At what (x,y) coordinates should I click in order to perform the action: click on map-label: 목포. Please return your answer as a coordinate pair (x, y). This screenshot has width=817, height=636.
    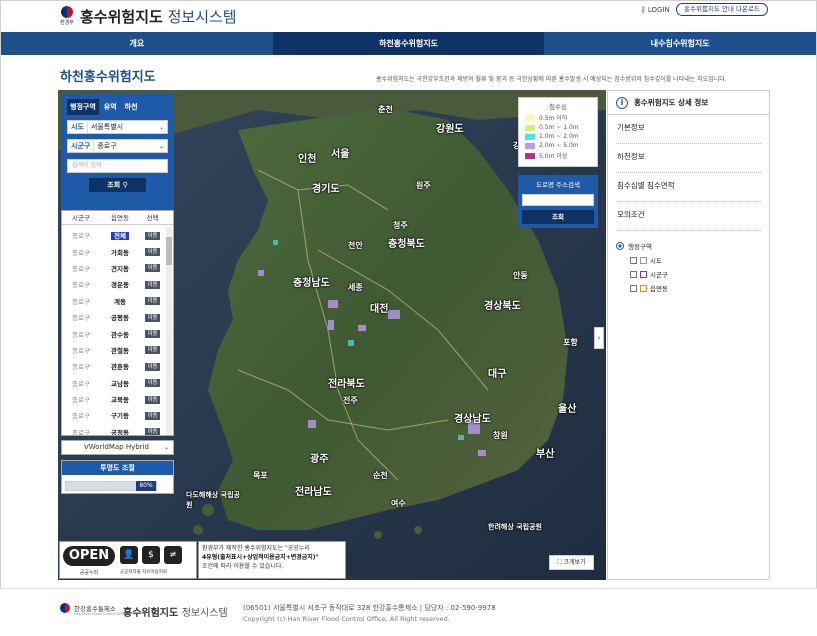
    Looking at the image, I should click on (260, 475).